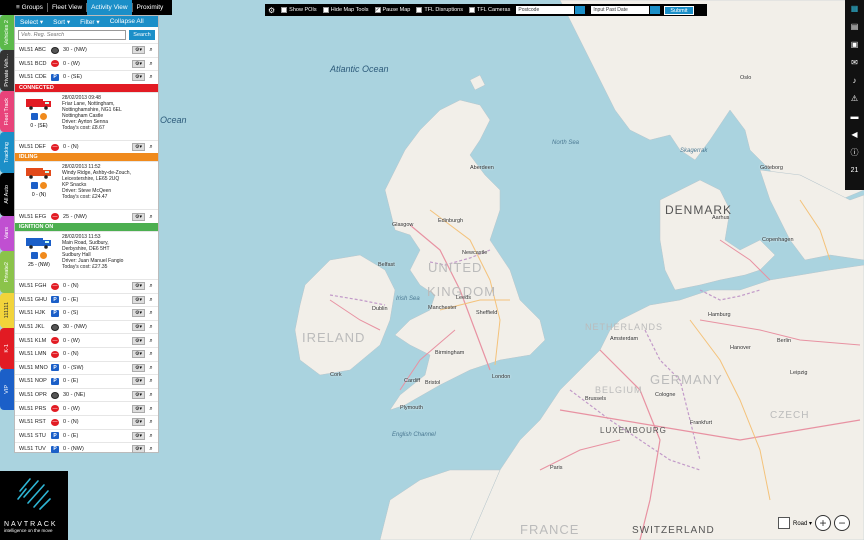 The image size is (864, 540). I want to click on side-tab-7: Private2, so click(7, 272).